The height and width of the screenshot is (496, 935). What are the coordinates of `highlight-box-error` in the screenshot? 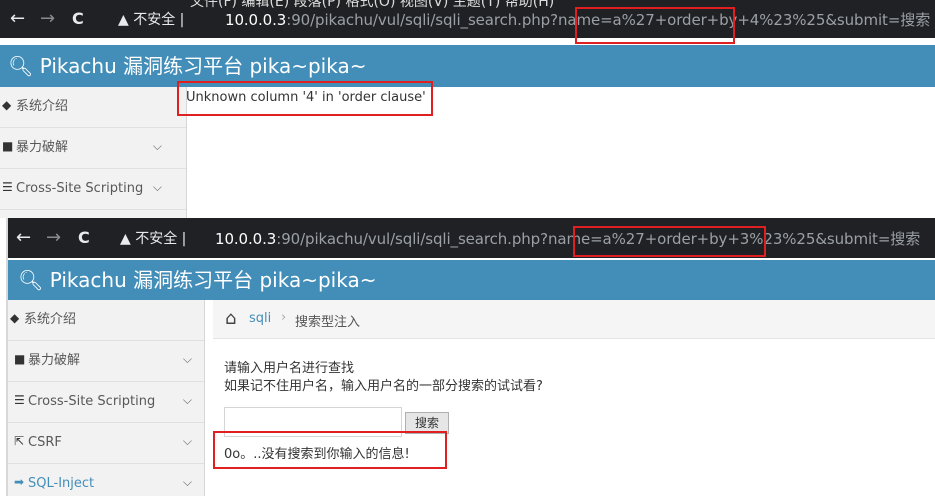 It's located at (305, 98).